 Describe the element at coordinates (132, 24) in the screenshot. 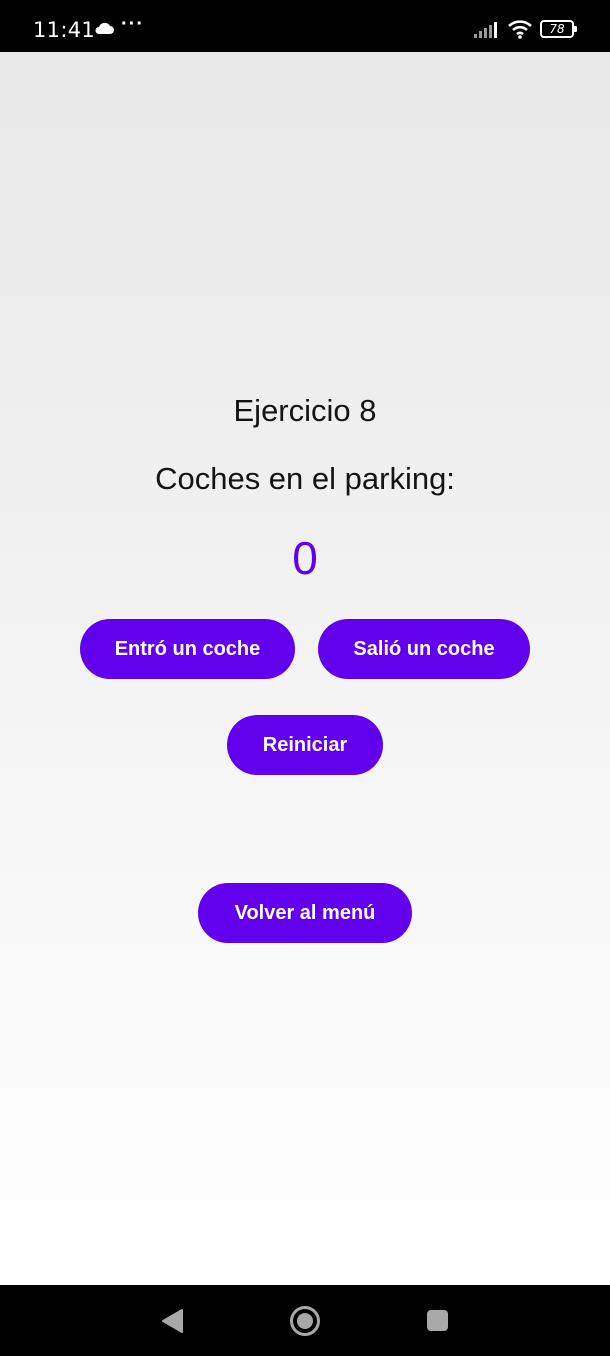

I see `more-notifications-icon: ···` at that location.